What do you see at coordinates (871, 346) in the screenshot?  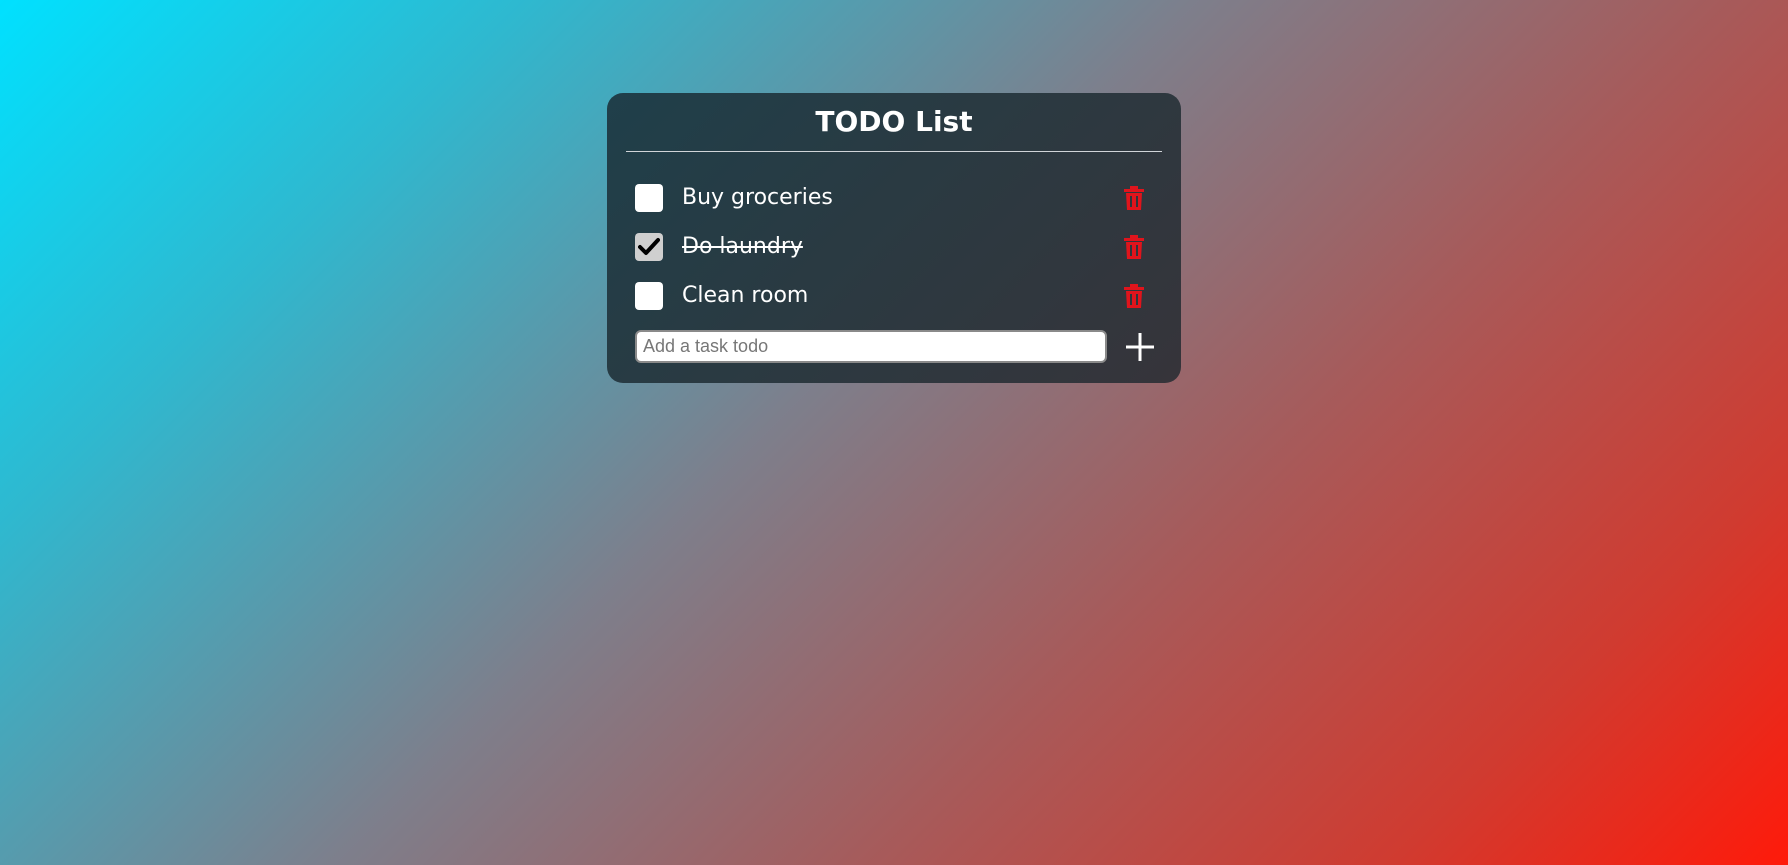 I see `add-task-input` at bounding box center [871, 346].